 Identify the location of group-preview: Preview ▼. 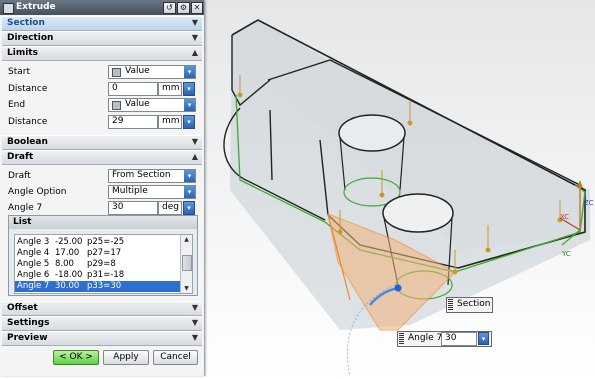
(102, 338).